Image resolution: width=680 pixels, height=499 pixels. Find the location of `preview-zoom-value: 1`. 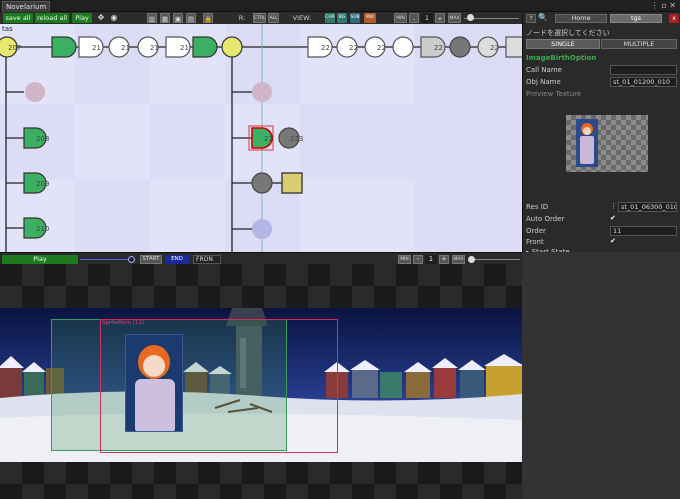

preview-zoom-value: 1 is located at coordinates (431, 259).